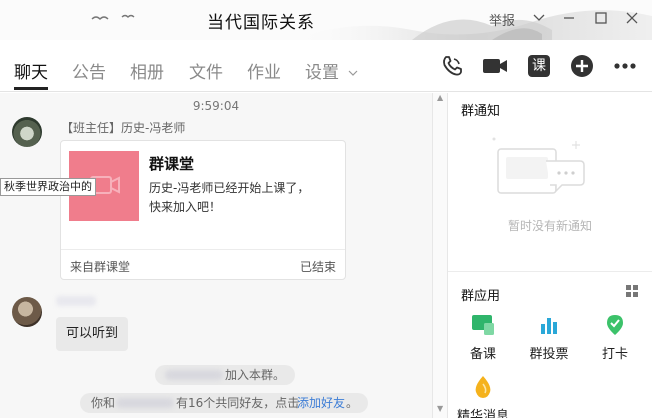  I want to click on vote-icon, so click(549, 325).